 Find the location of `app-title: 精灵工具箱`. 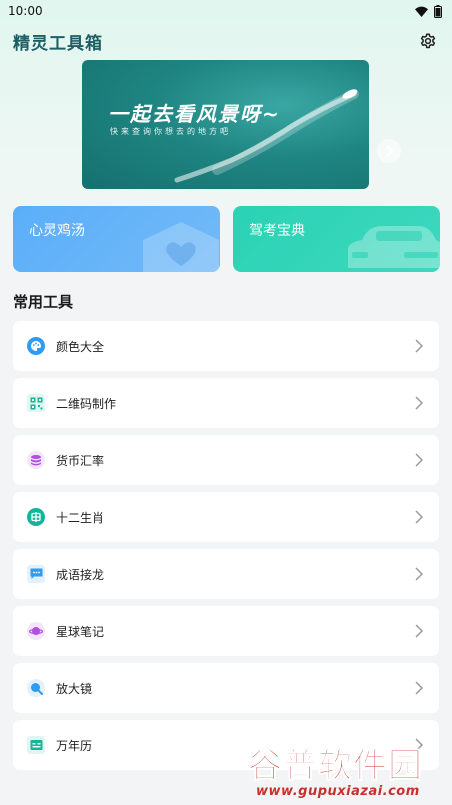

app-title: 精灵工具箱 is located at coordinates (58, 43).